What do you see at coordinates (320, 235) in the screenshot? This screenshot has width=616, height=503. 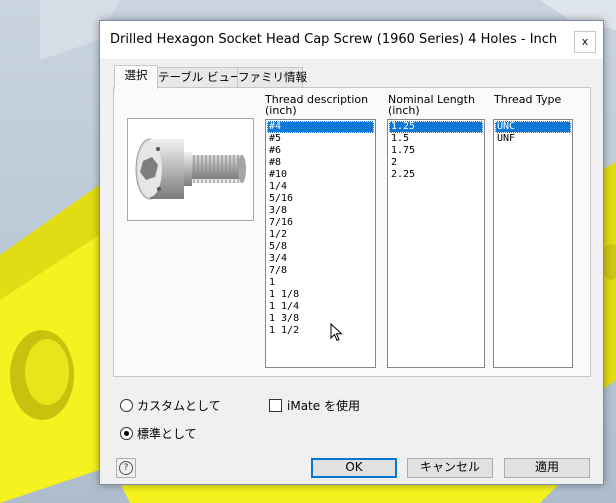 I see `thread-description-item: 1/2` at bounding box center [320, 235].